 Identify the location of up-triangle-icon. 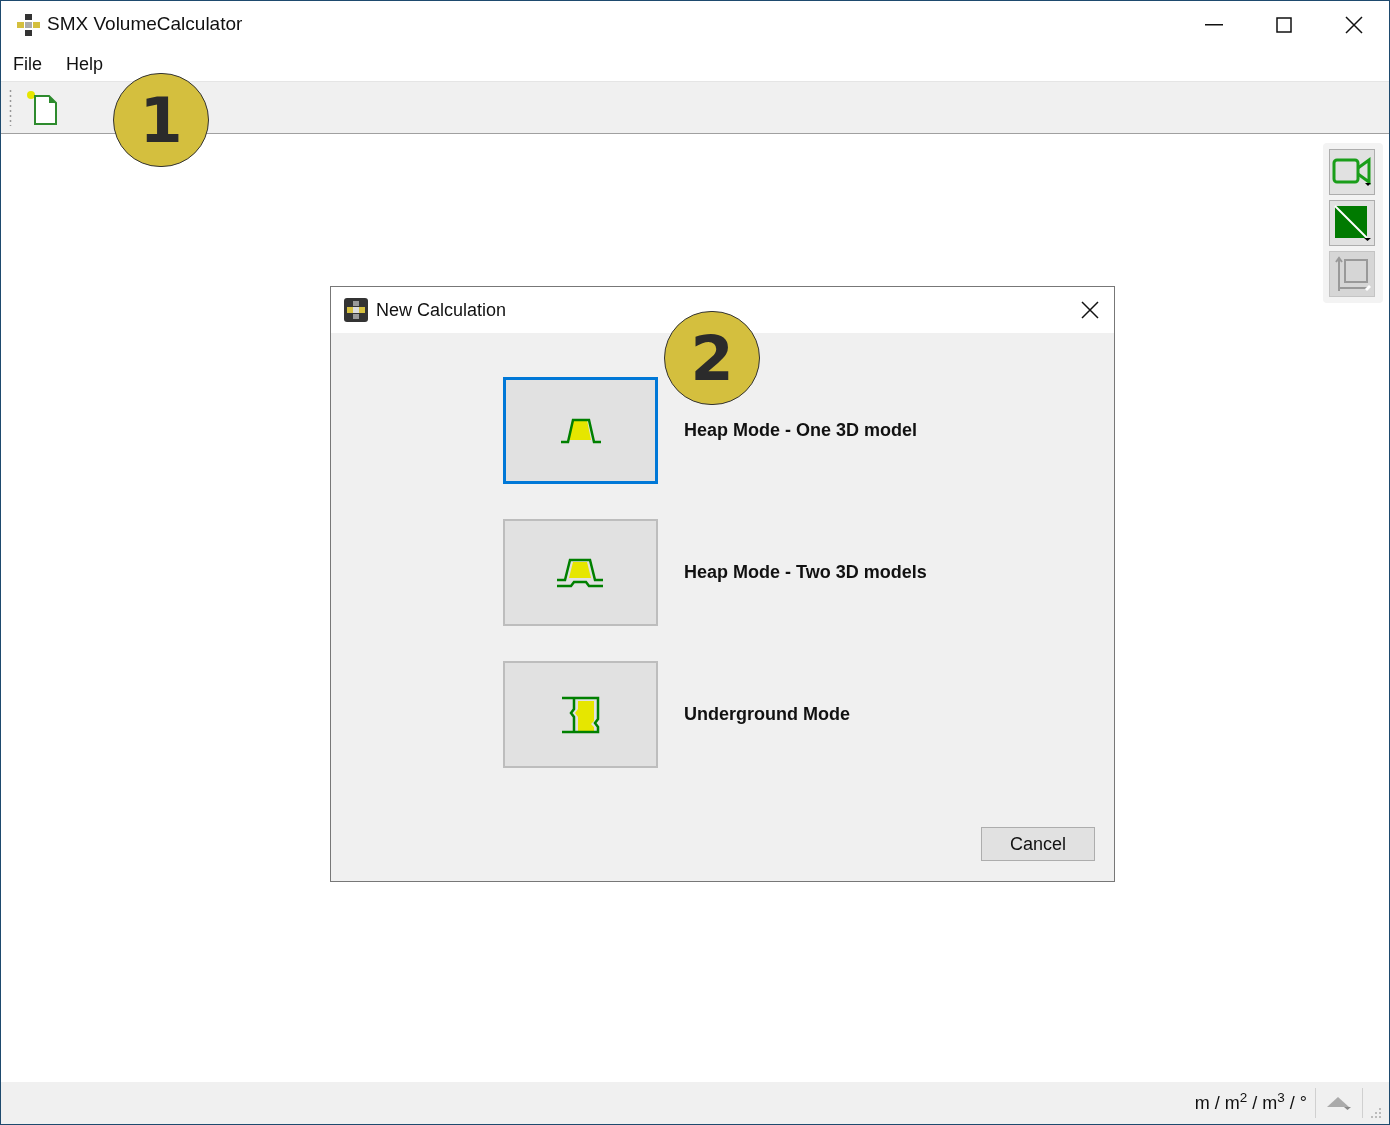
(1339, 1103).